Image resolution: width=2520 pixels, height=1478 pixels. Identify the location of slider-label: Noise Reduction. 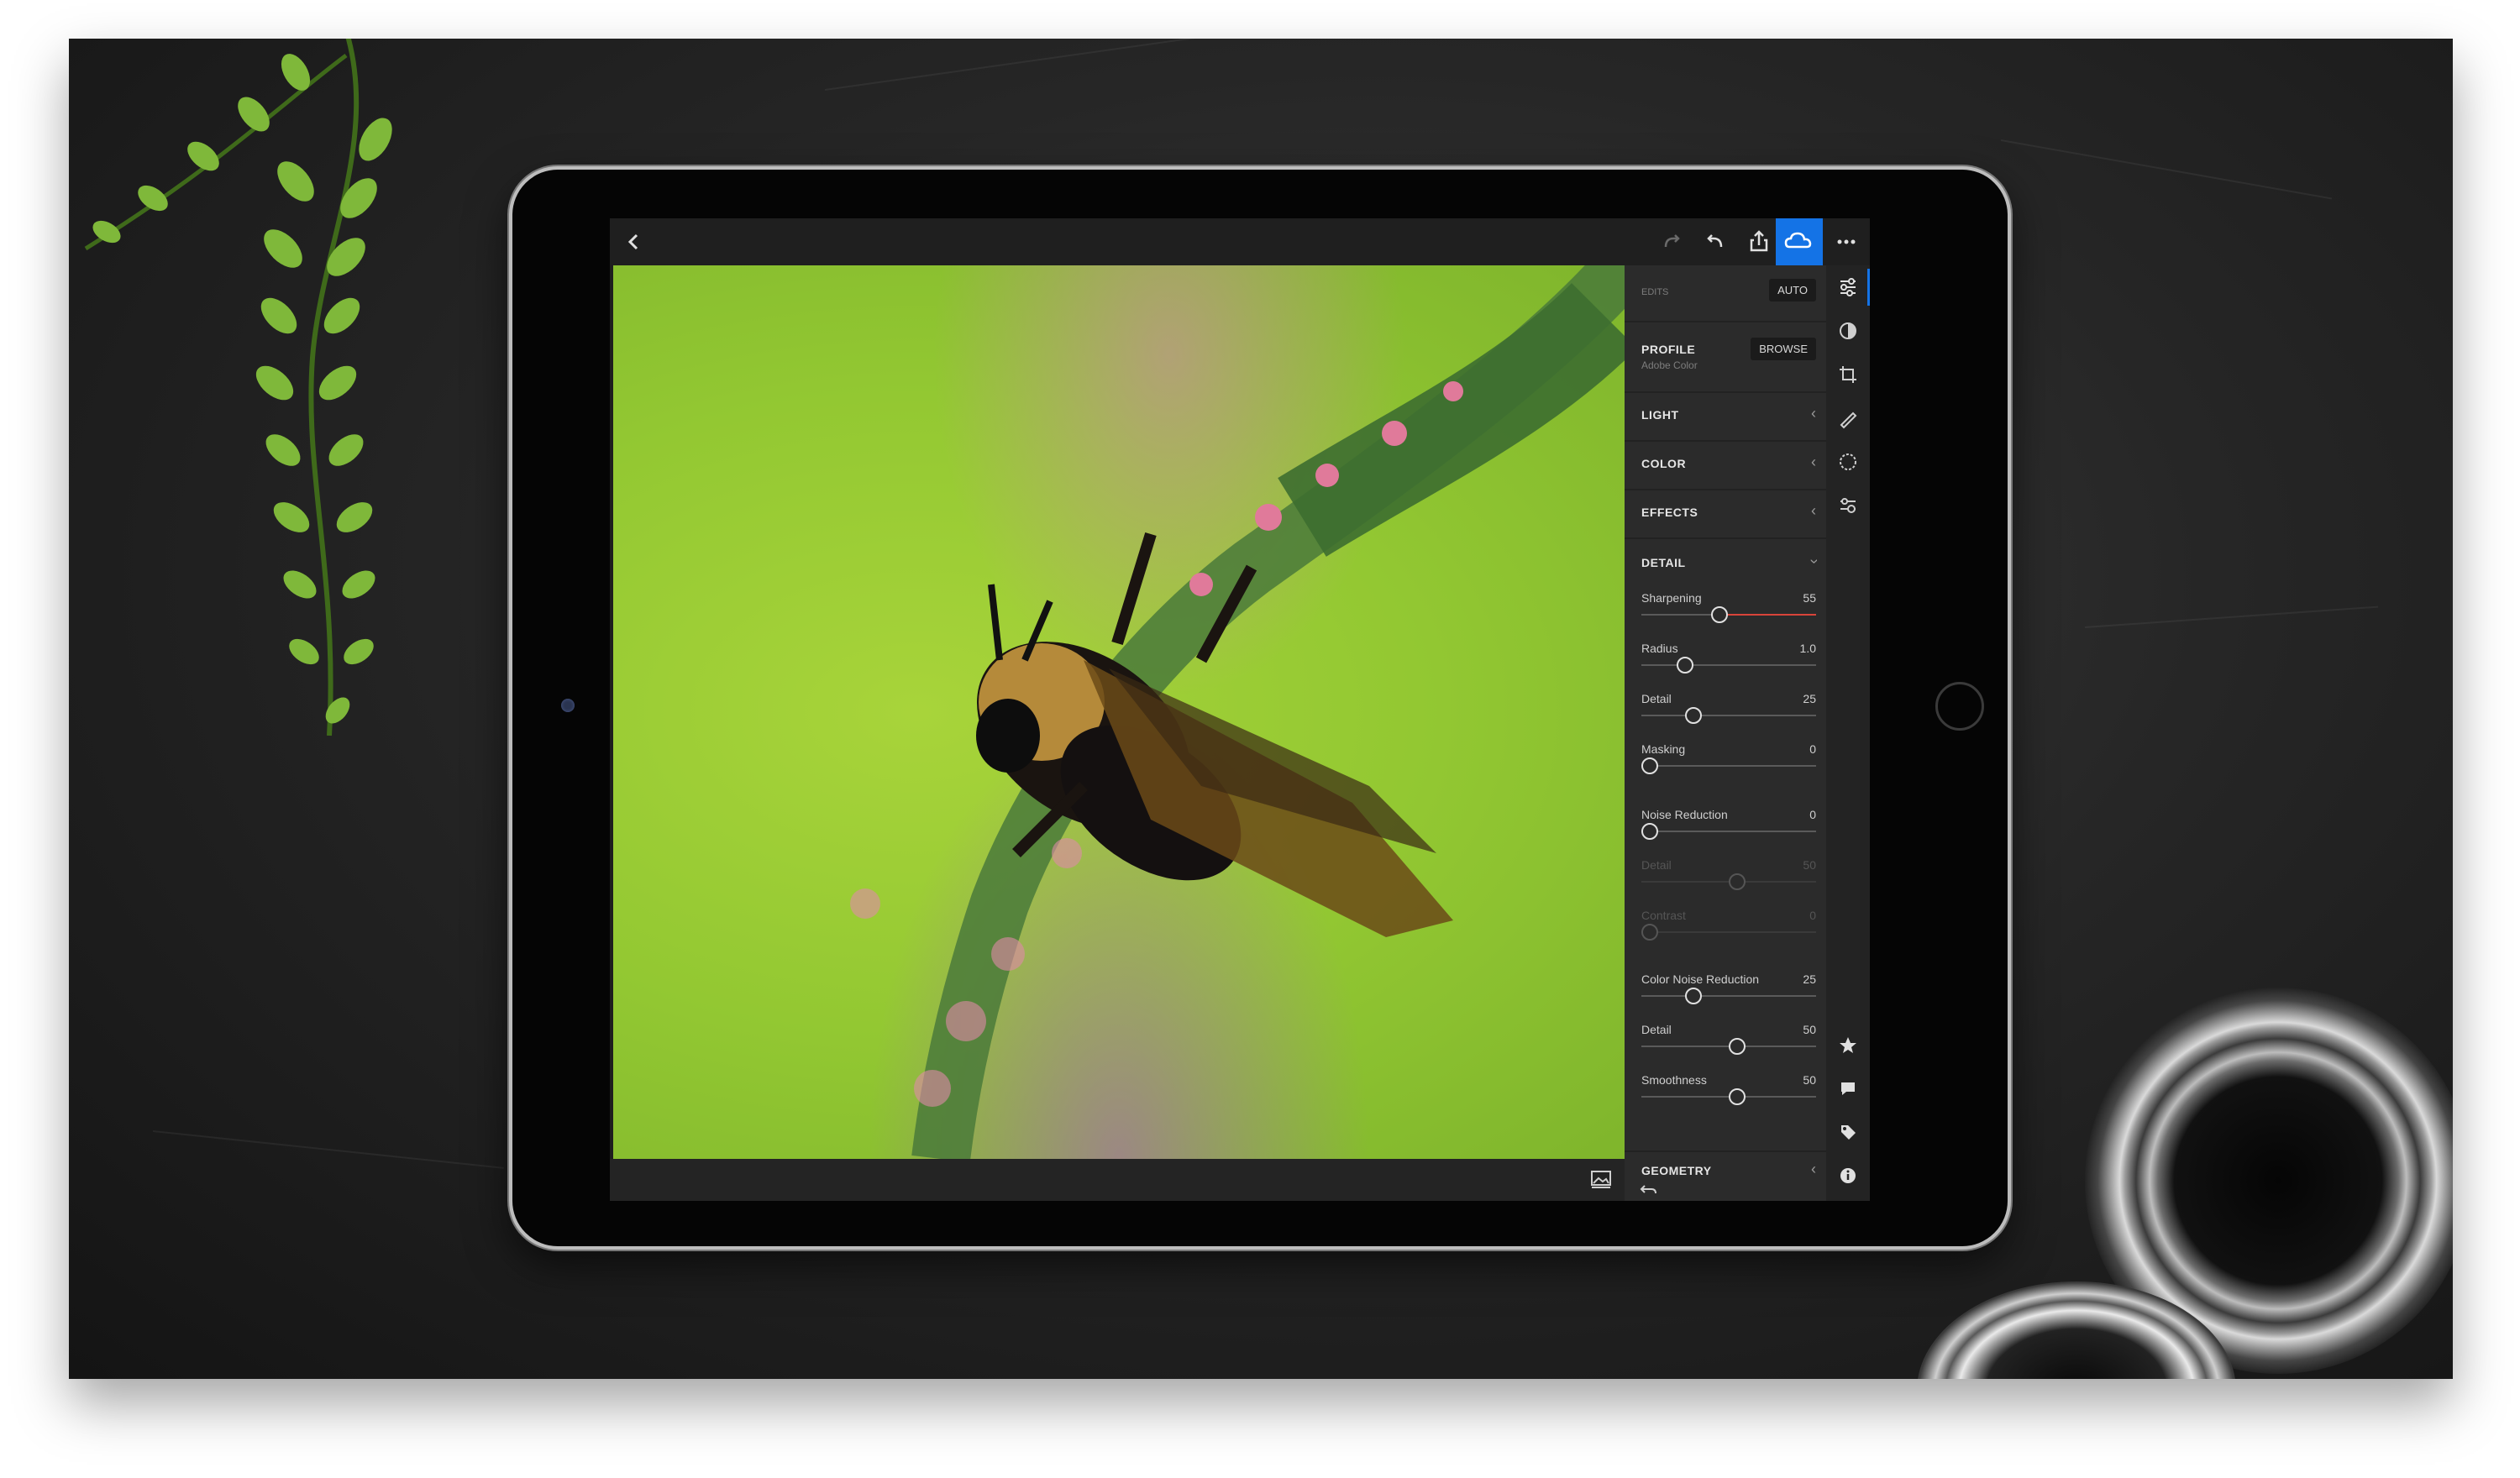
(1684, 814).